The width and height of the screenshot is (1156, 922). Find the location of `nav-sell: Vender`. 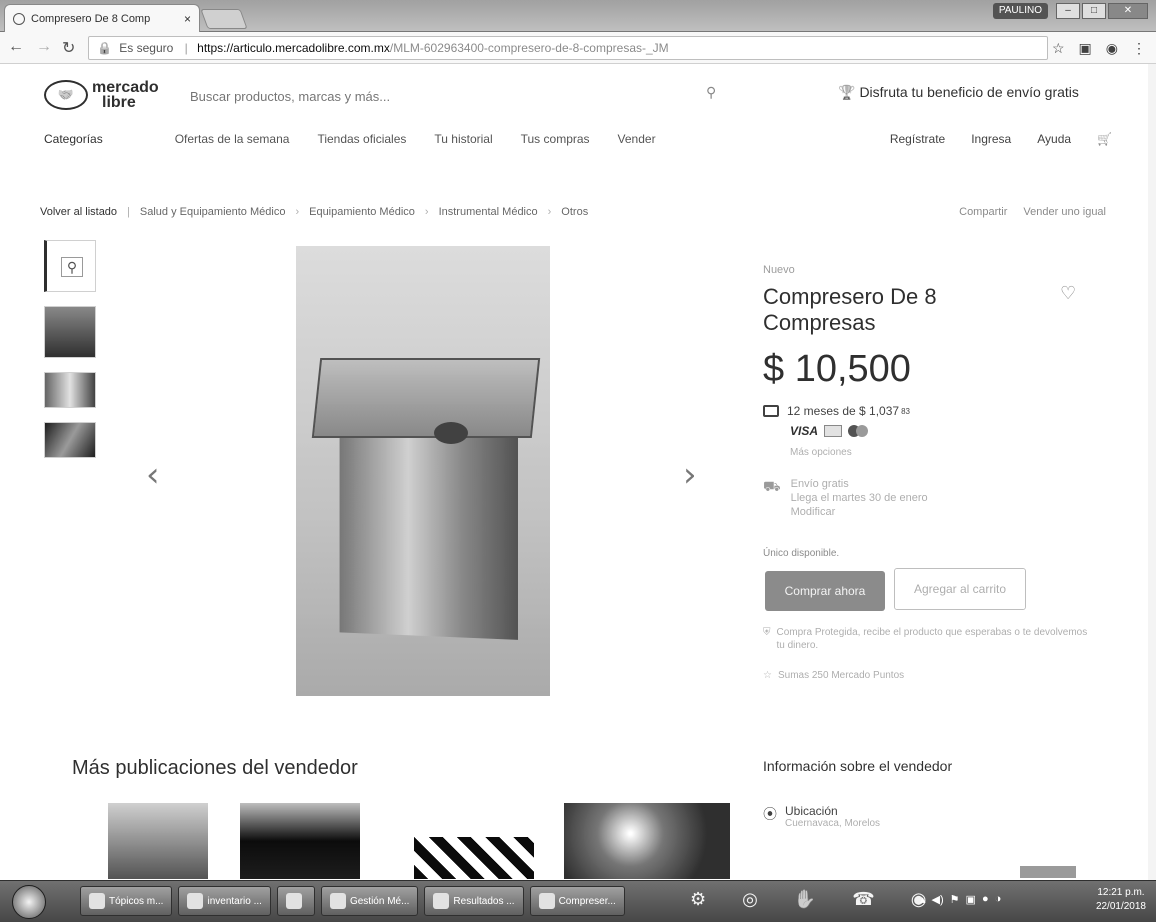

nav-sell: Vender is located at coordinates (637, 139).